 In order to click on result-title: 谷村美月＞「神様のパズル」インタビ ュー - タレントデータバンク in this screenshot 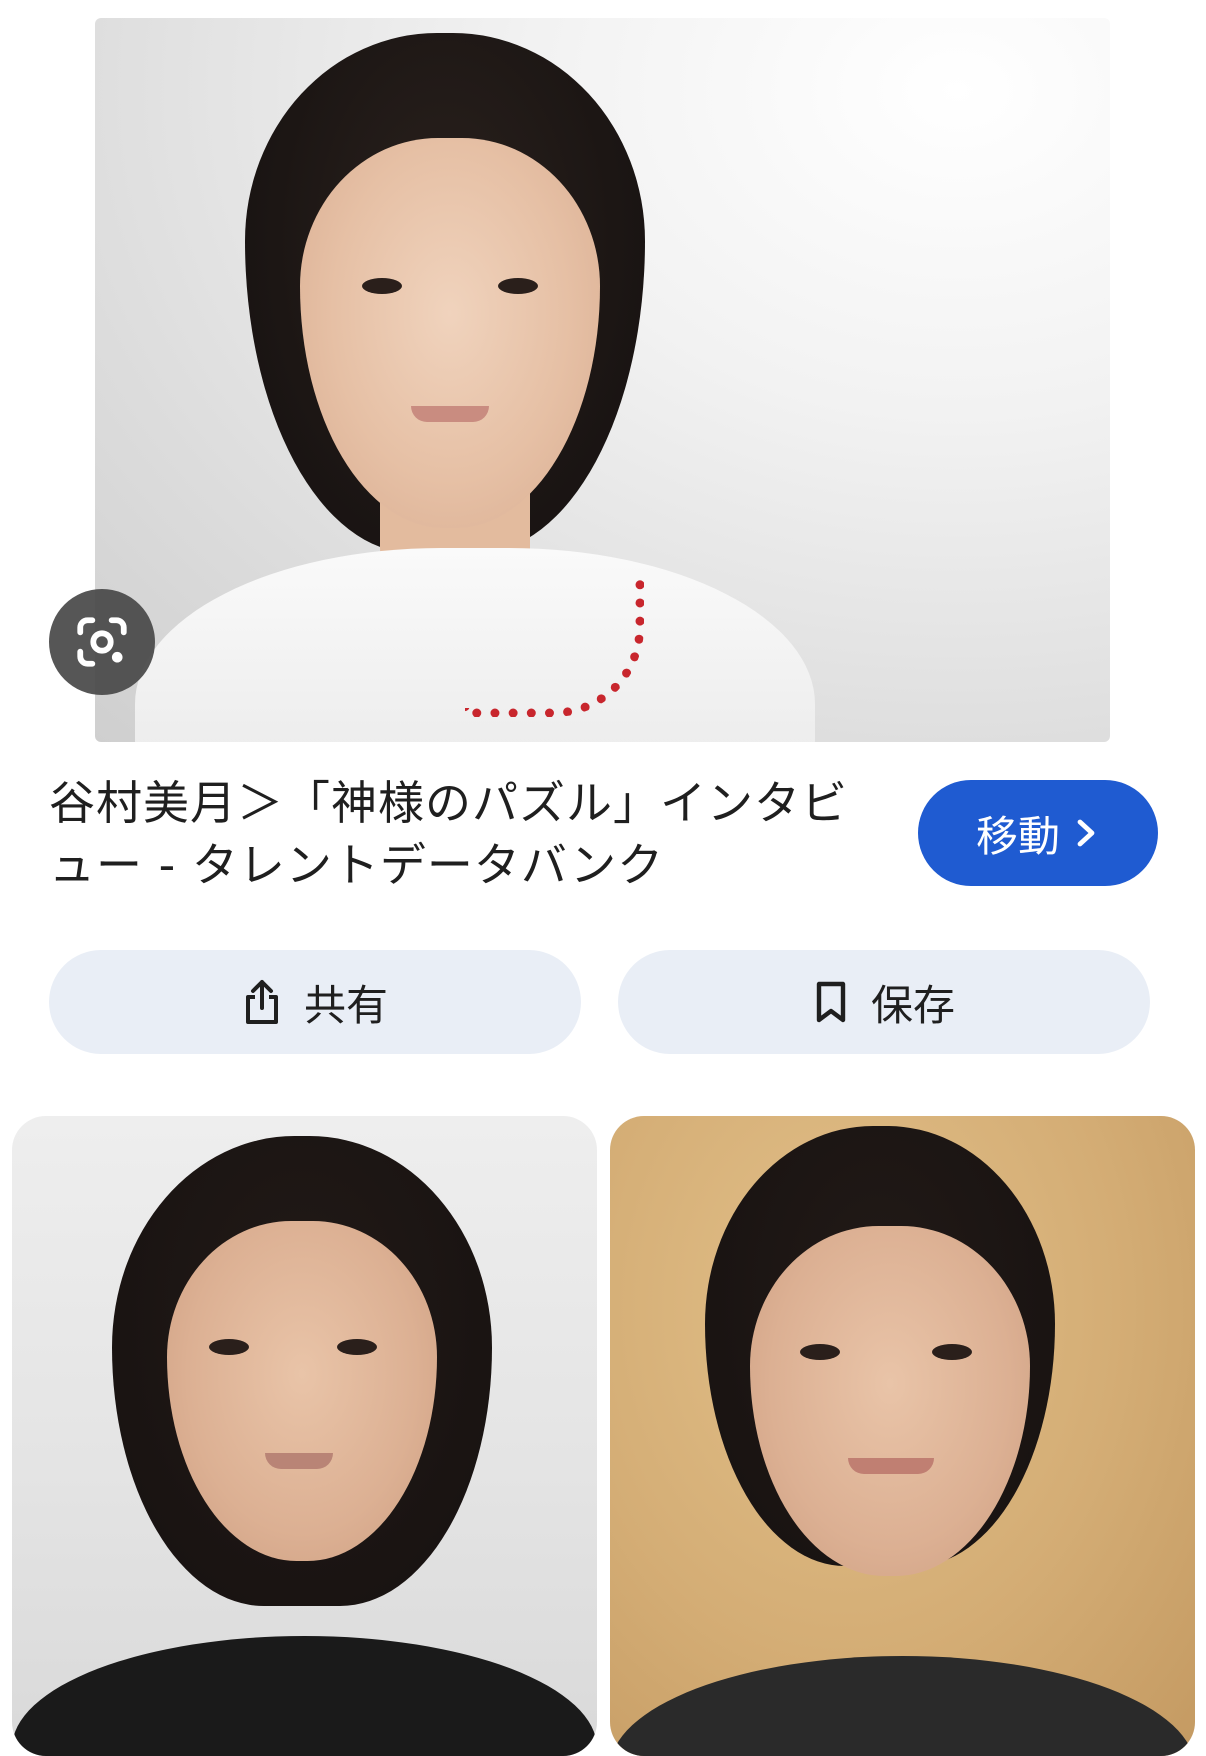, I will do `click(464, 834)`.